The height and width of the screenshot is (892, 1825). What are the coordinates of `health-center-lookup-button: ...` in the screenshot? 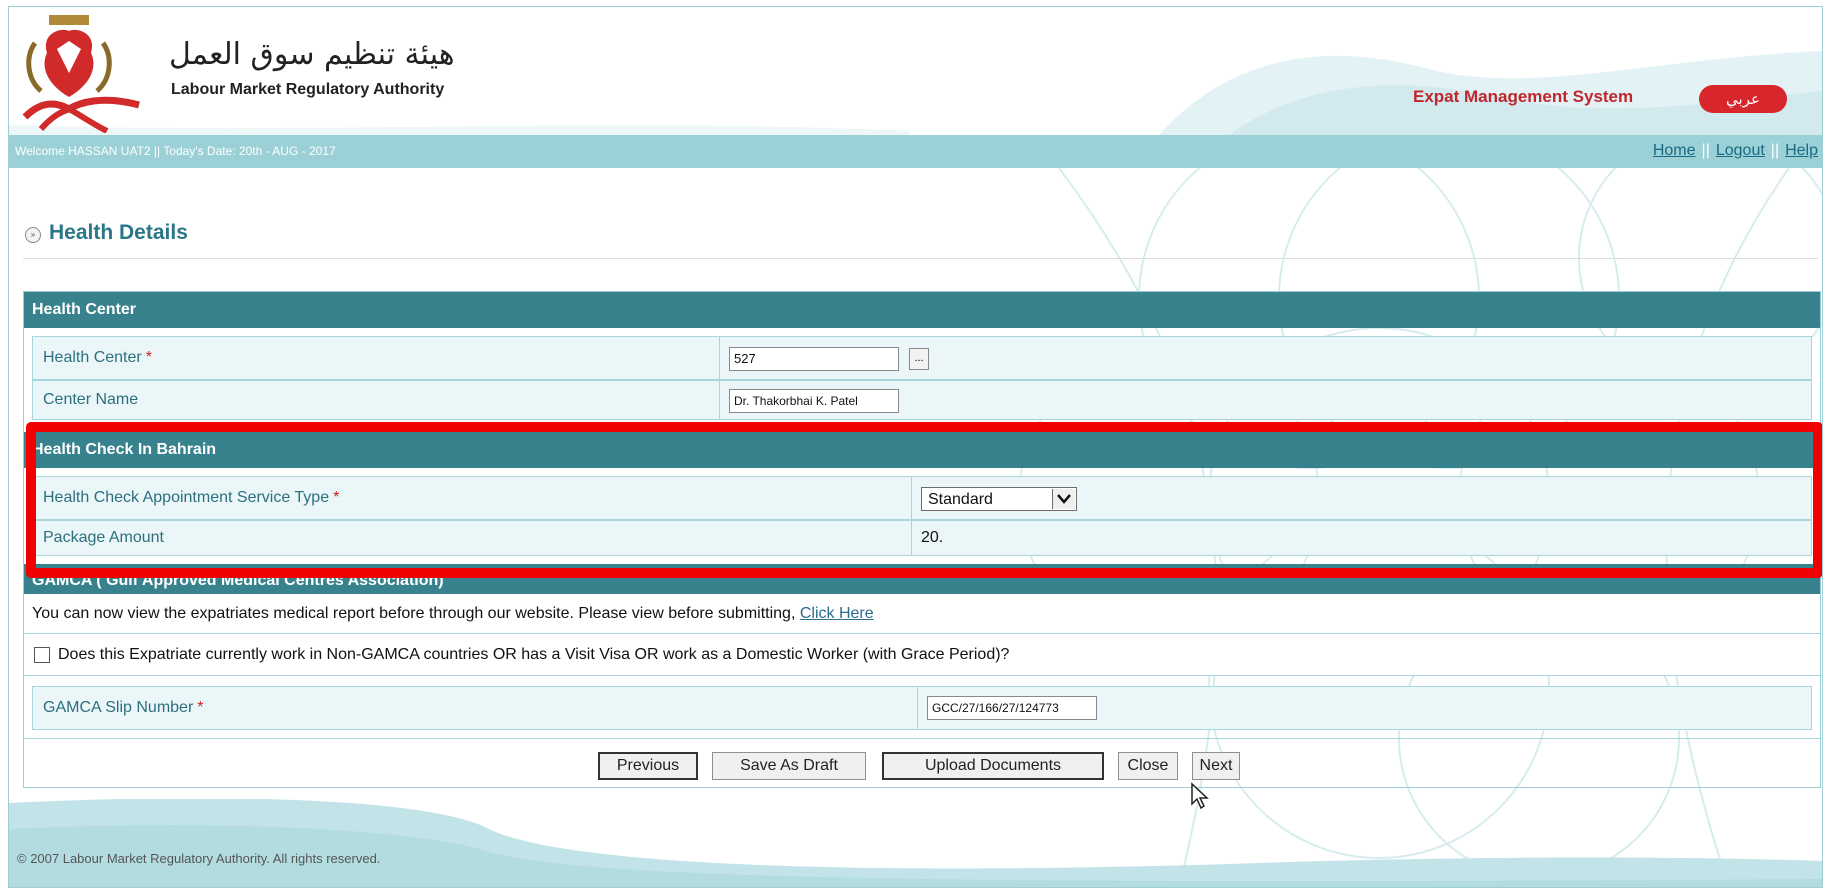 It's located at (919, 359).